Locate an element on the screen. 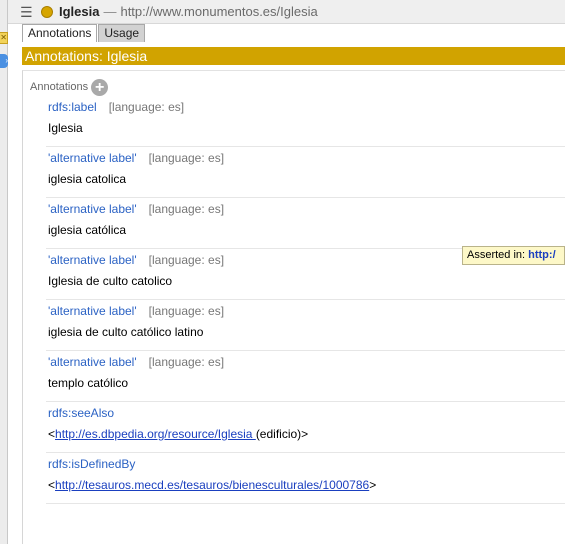  asserted-in-tooltip: Asserted in: http:/ is located at coordinates (513, 255).